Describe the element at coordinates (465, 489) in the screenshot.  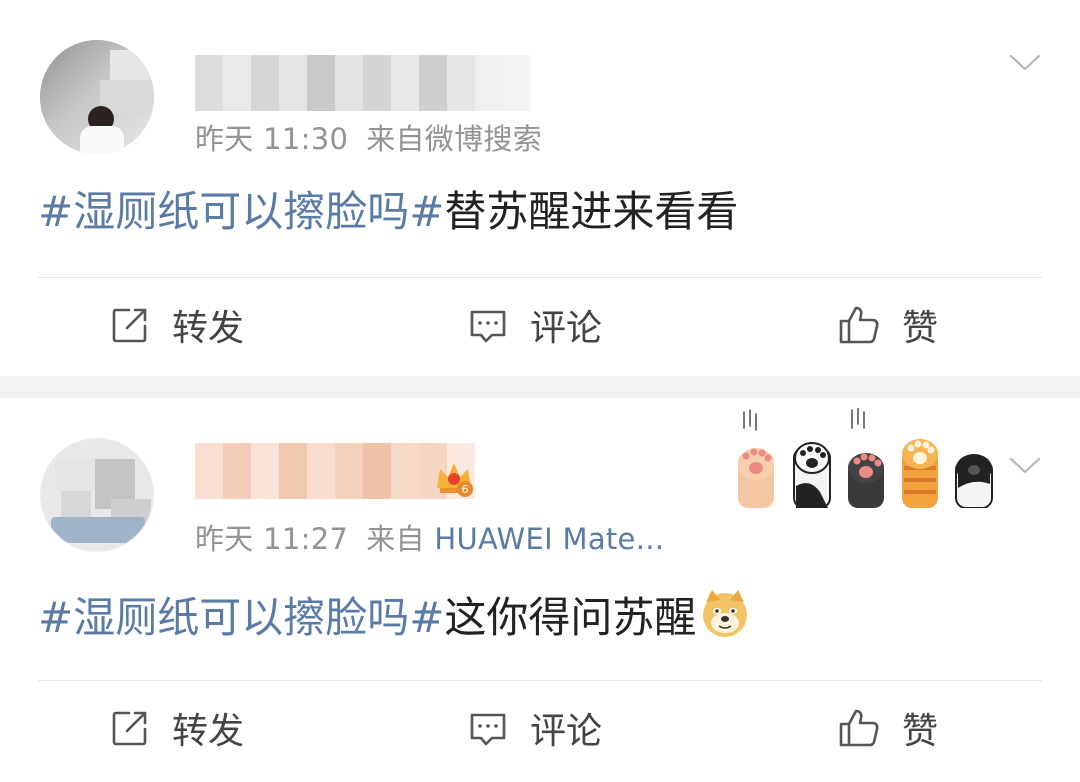
I see `vip-level: 6` at that location.